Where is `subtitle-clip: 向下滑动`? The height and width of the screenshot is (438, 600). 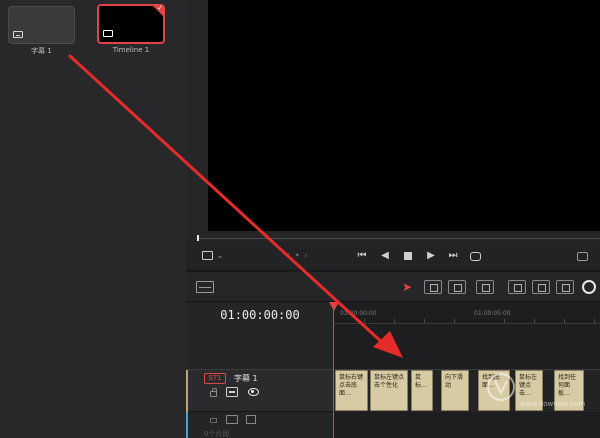
subtitle-clip: 向下滑动 is located at coordinates (455, 390).